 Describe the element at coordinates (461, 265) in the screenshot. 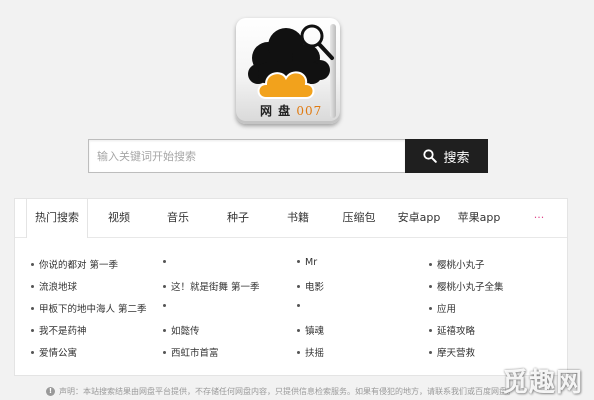

I see `hot-search-item-label: 樱桃小丸子` at that location.